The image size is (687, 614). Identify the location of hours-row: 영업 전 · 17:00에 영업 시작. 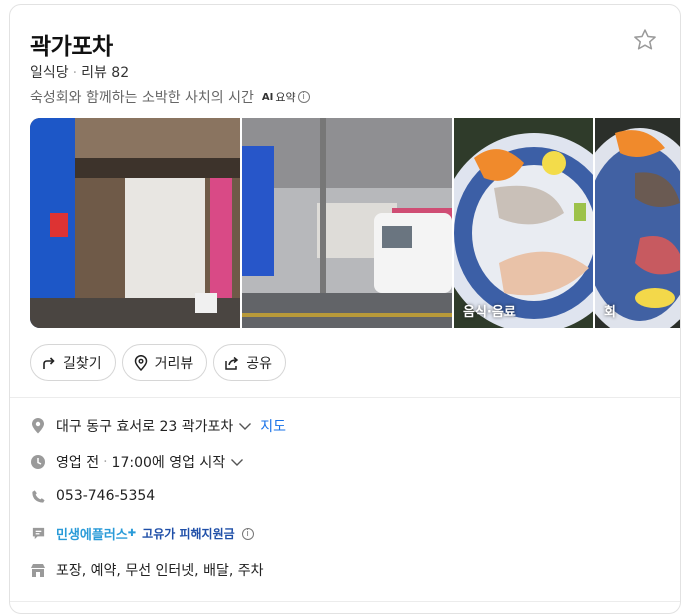
(137, 462).